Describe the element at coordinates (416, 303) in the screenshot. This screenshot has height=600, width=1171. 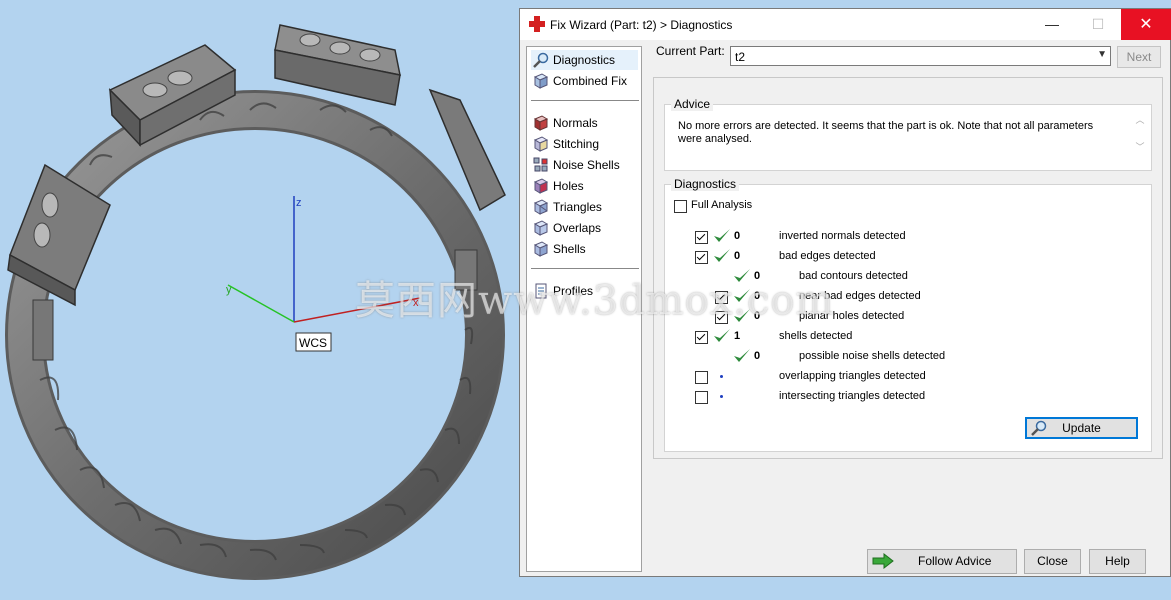
I see `x-axis-label: x` at that location.